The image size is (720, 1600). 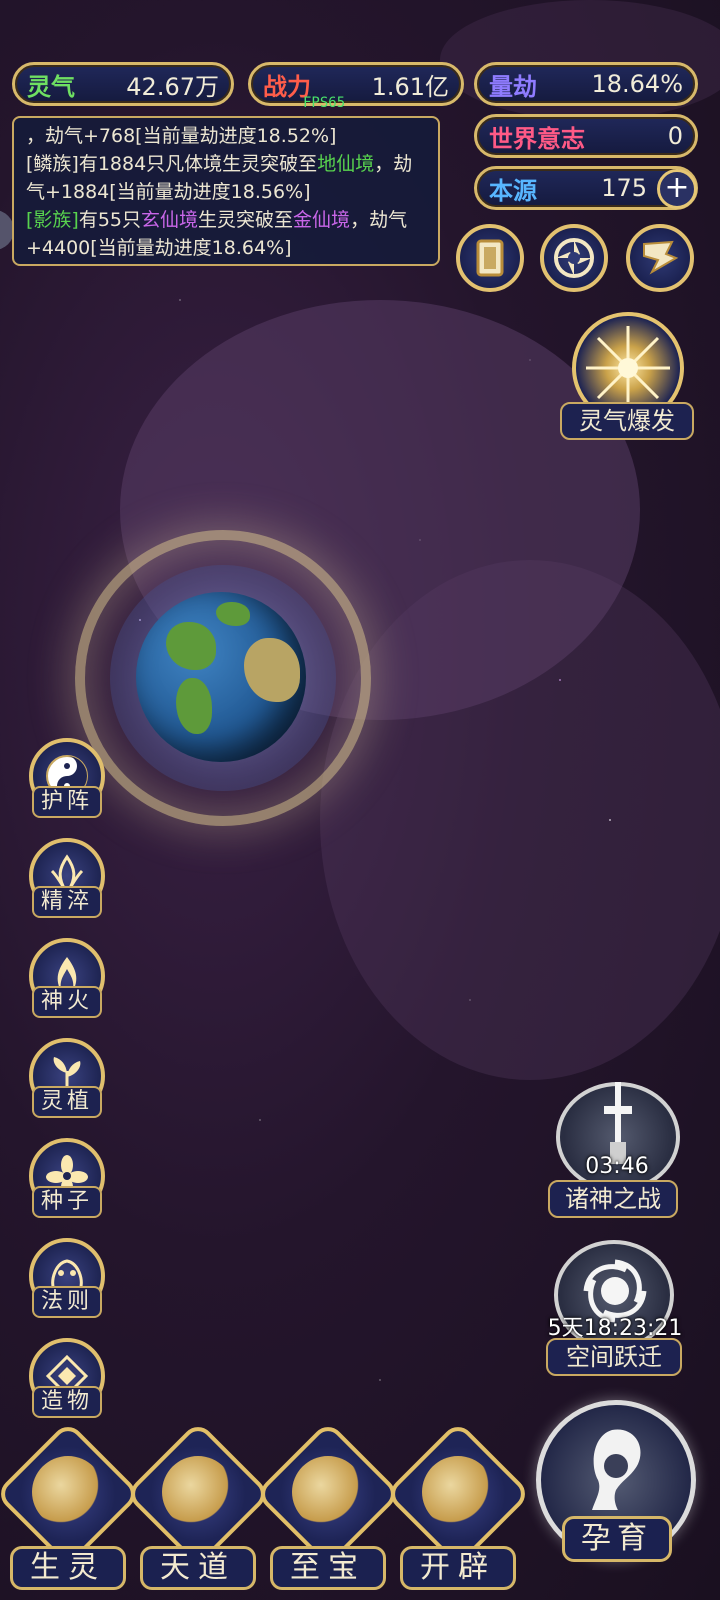 What do you see at coordinates (458, 1568) in the screenshot?
I see `nav-label: 开辟` at bounding box center [458, 1568].